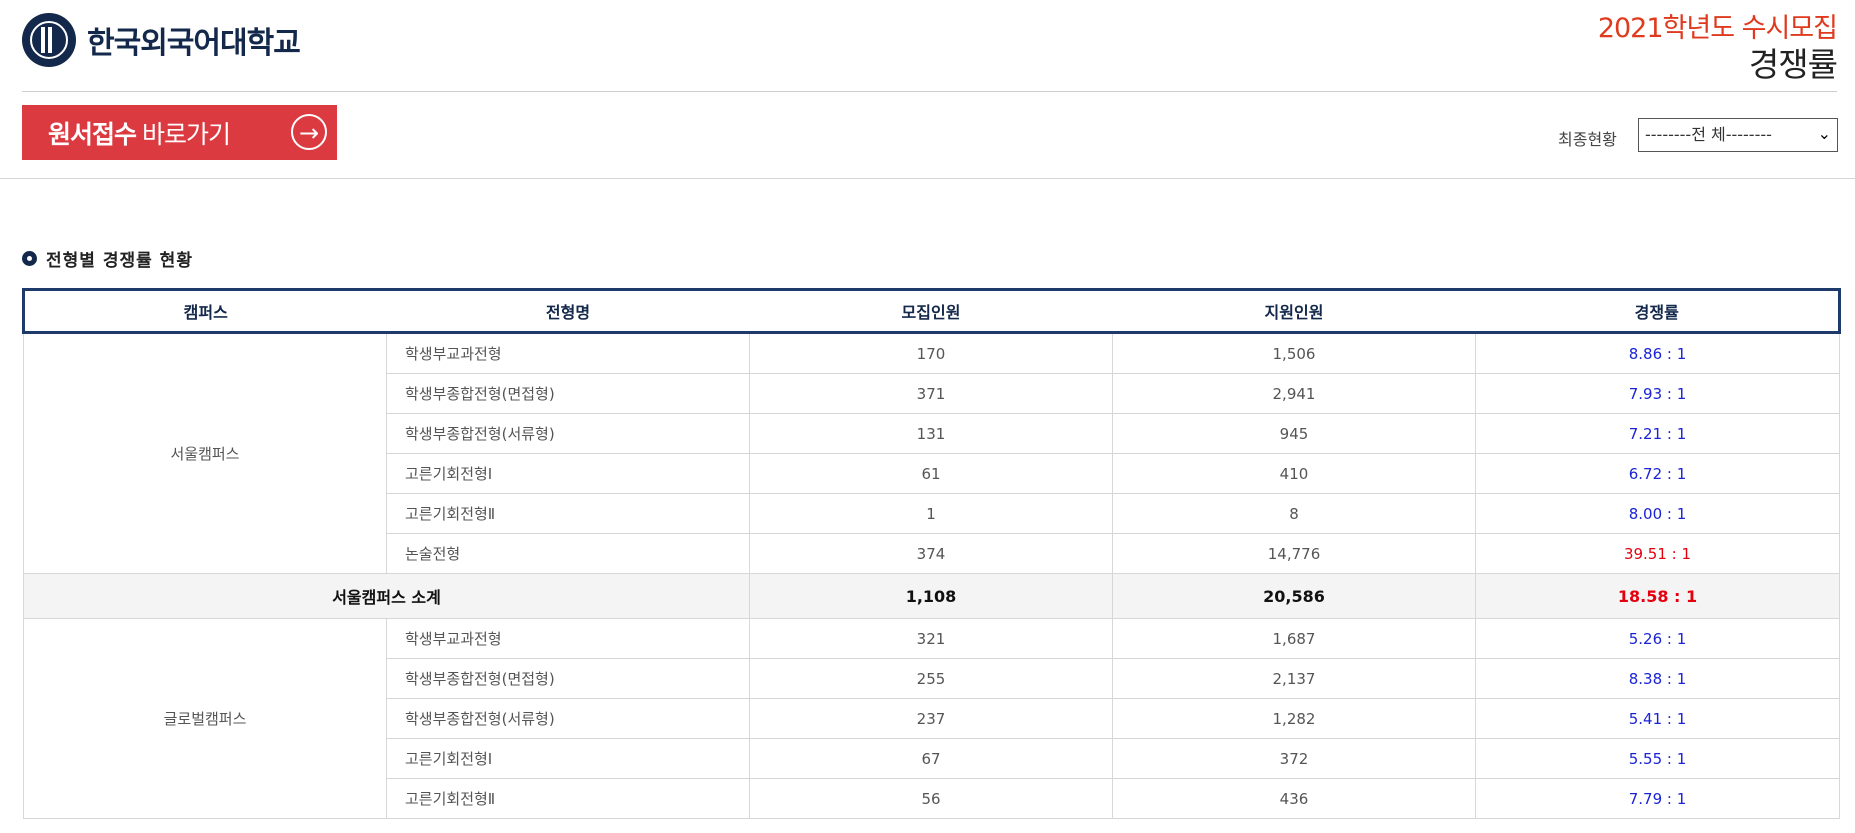 The width and height of the screenshot is (1855, 833). Describe the element at coordinates (929, 91) in the screenshot. I see `header-divider` at that location.